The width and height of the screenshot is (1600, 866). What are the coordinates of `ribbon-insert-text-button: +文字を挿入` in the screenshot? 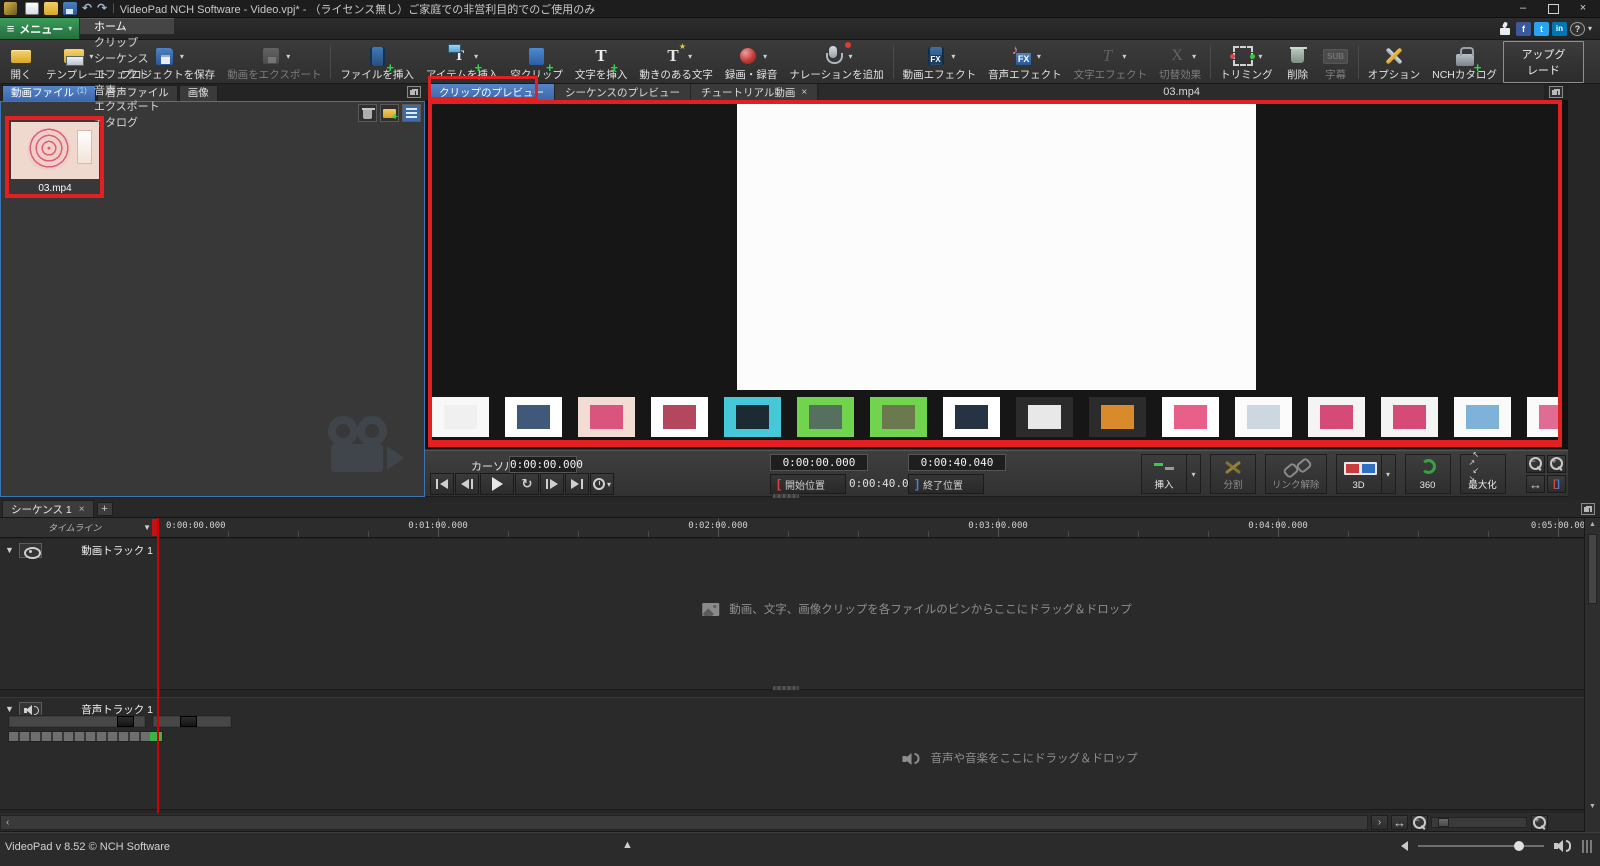 It's located at (601, 62).